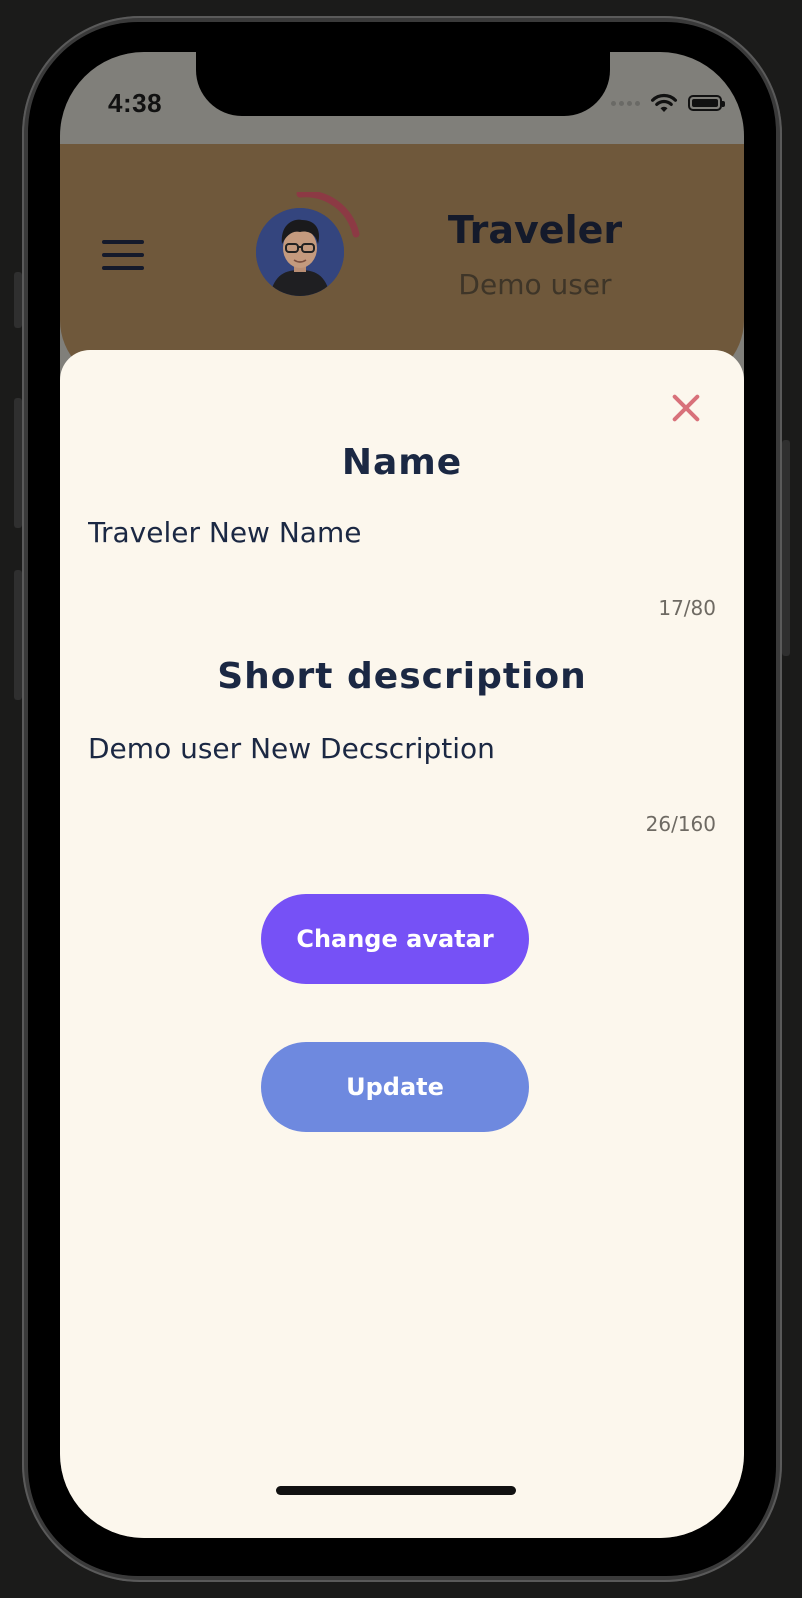  I want to click on home-indicator, so click(396, 1490).